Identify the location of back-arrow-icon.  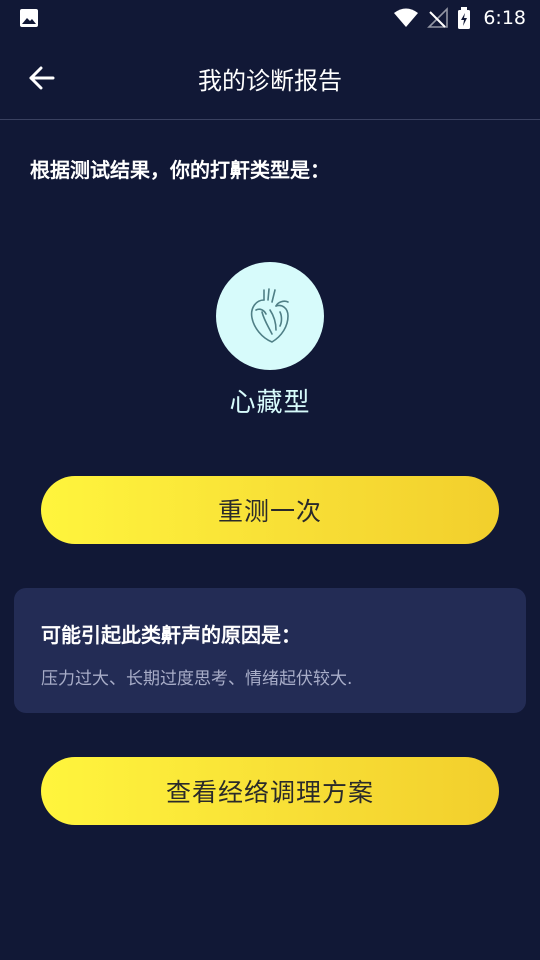
(42, 78).